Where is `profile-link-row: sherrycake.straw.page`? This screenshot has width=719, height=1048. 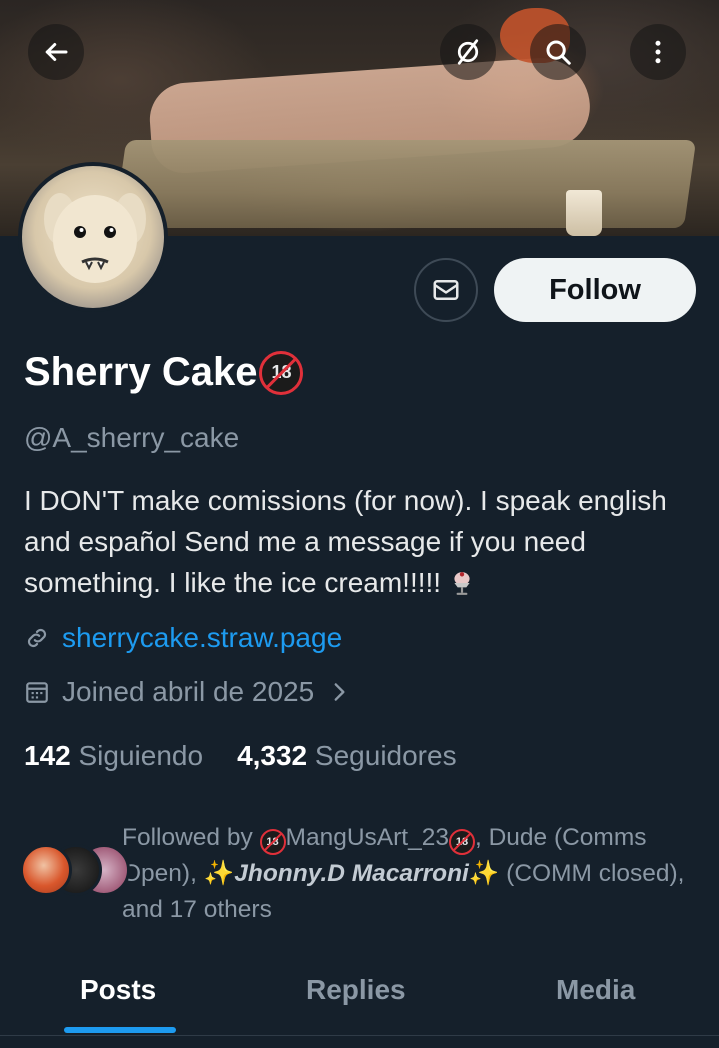
profile-link-row: sherrycake.straw.page is located at coordinates (183, 638).